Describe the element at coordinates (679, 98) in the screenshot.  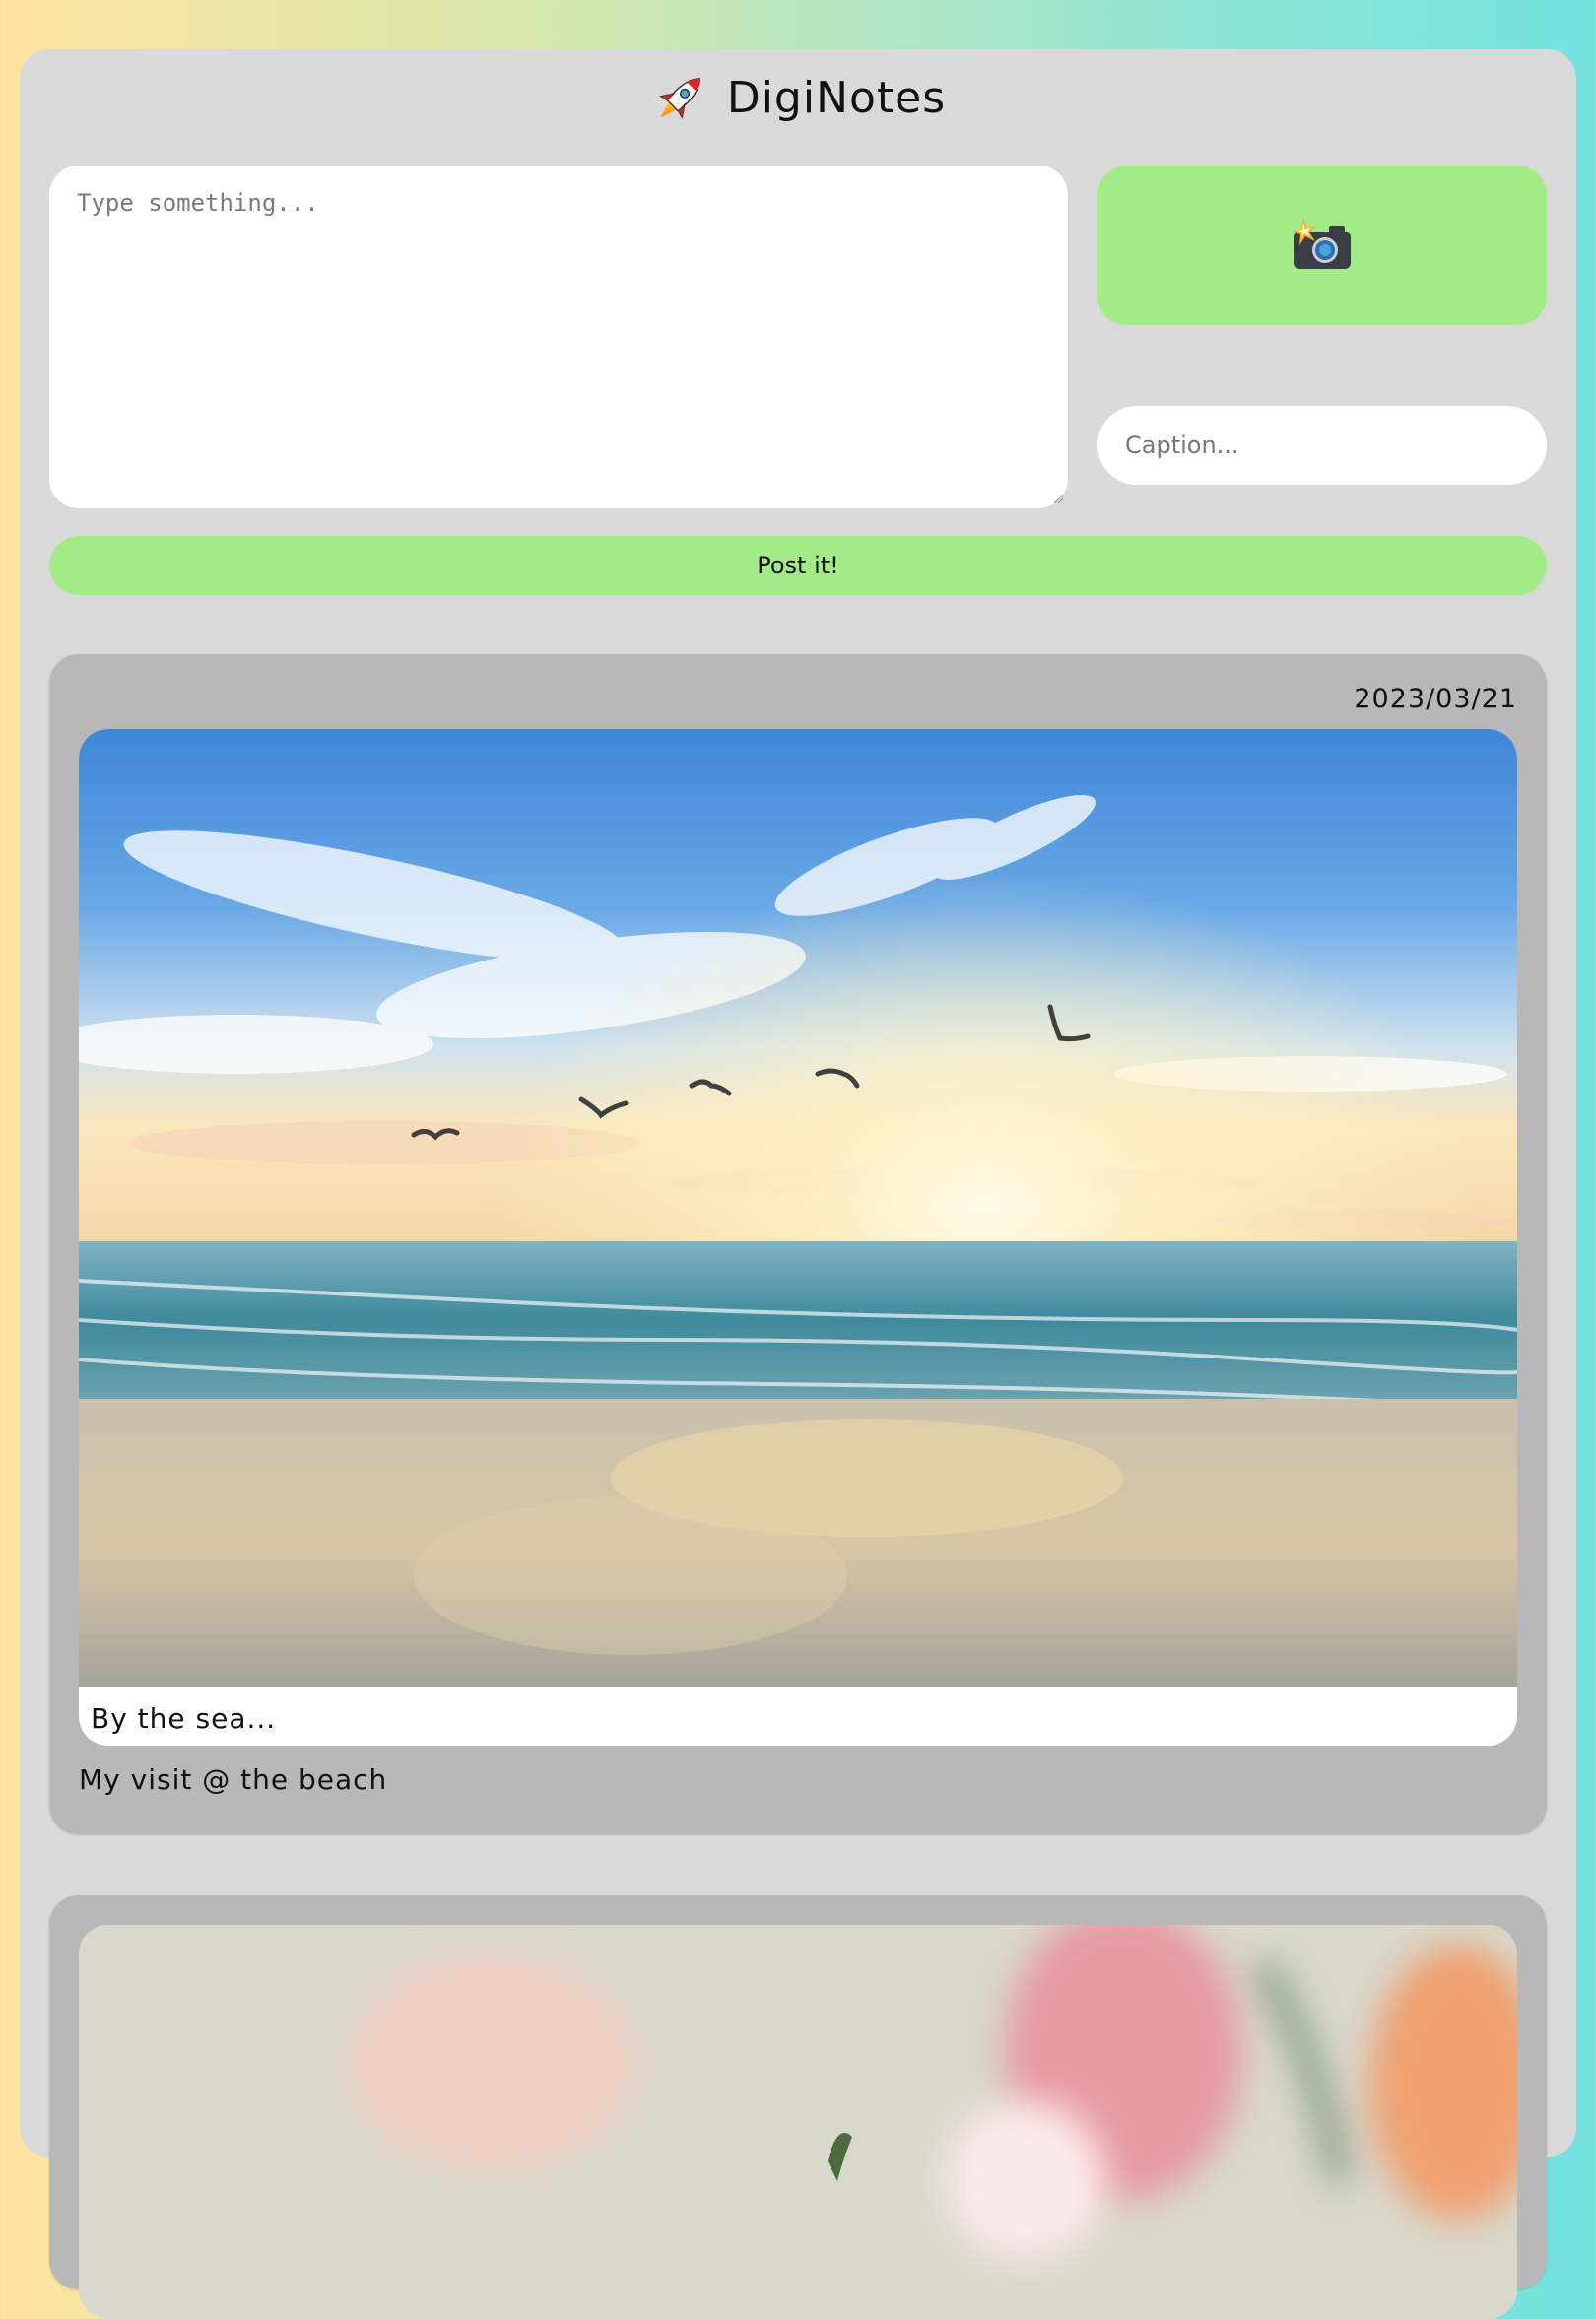
I see `rocket-icon` at that location.